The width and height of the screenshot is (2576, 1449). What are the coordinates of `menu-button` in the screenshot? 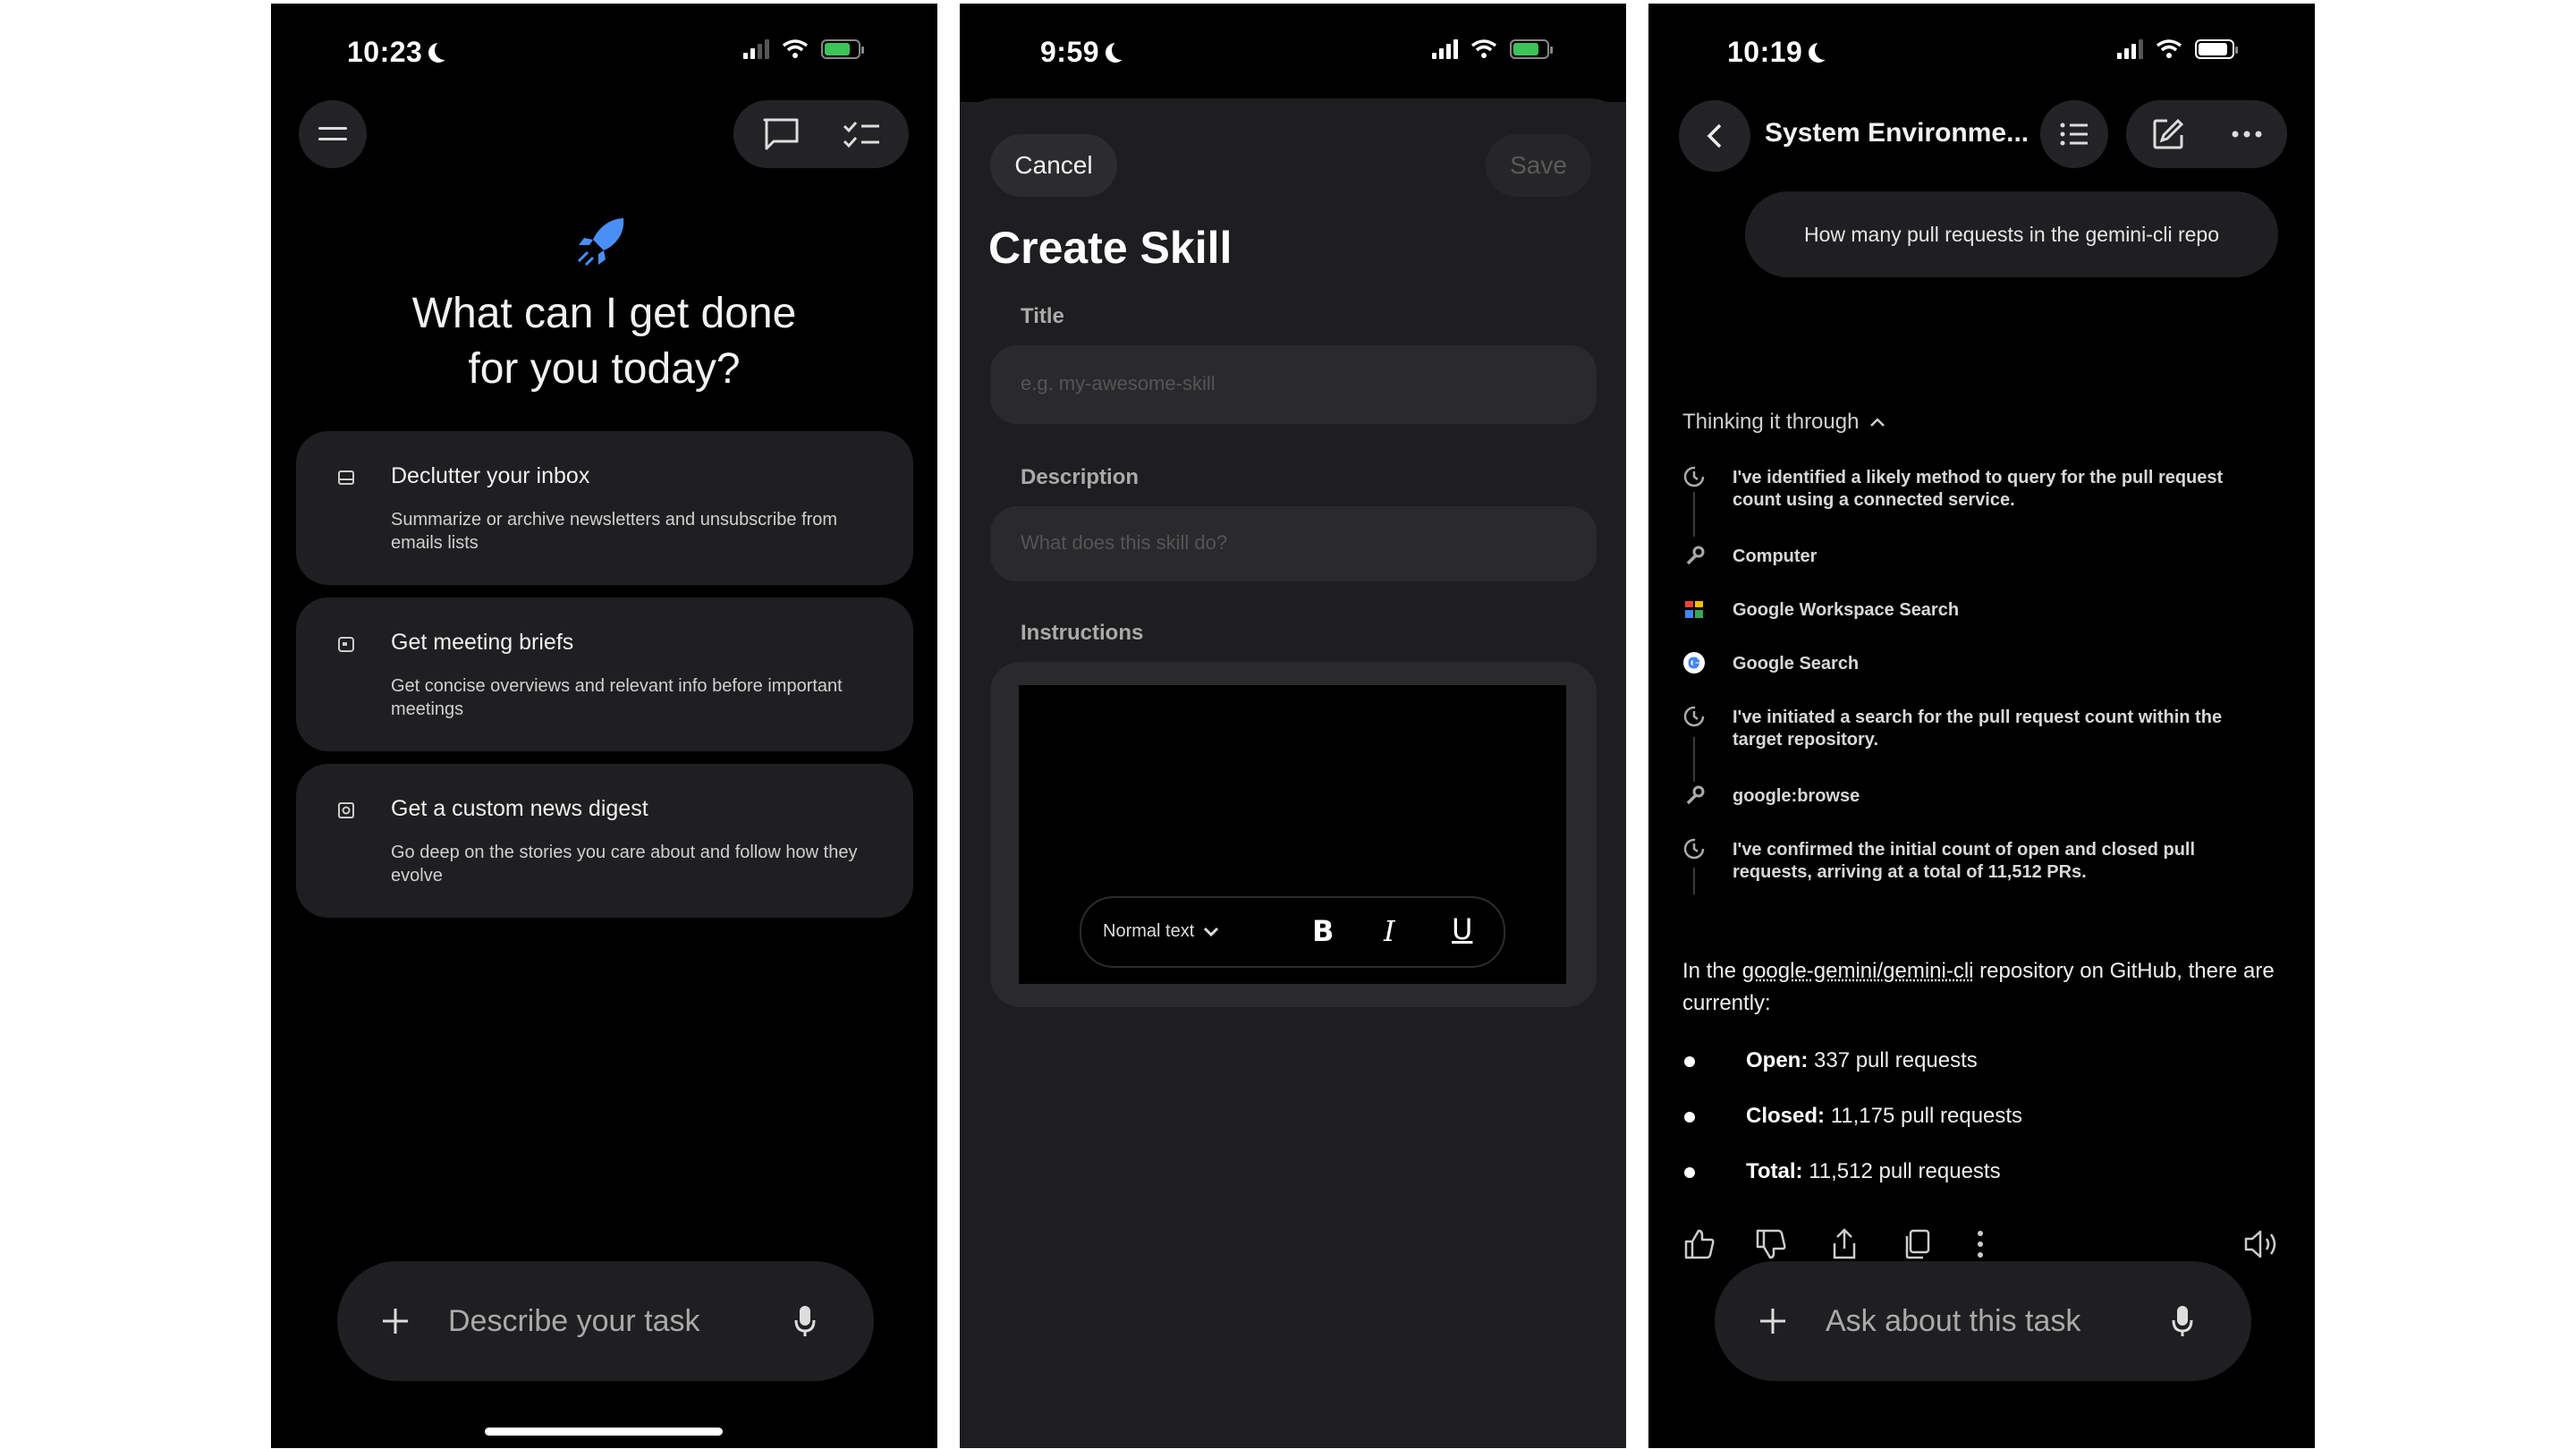 It's located at (333, 134).